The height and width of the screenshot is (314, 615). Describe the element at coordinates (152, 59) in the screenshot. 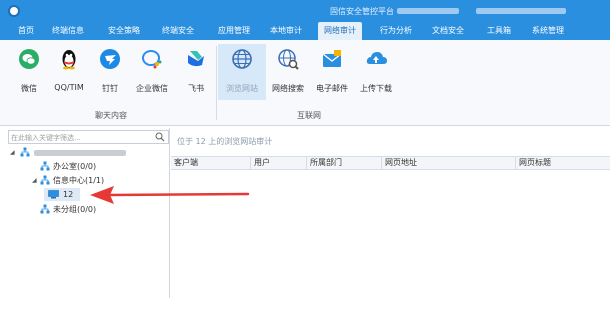

I see `wecom-icon` at that location.